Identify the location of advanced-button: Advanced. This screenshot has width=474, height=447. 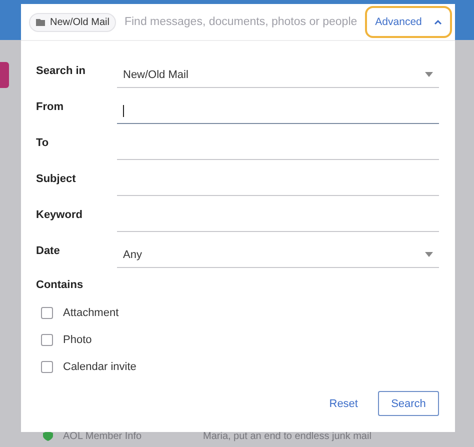
(408, 22).